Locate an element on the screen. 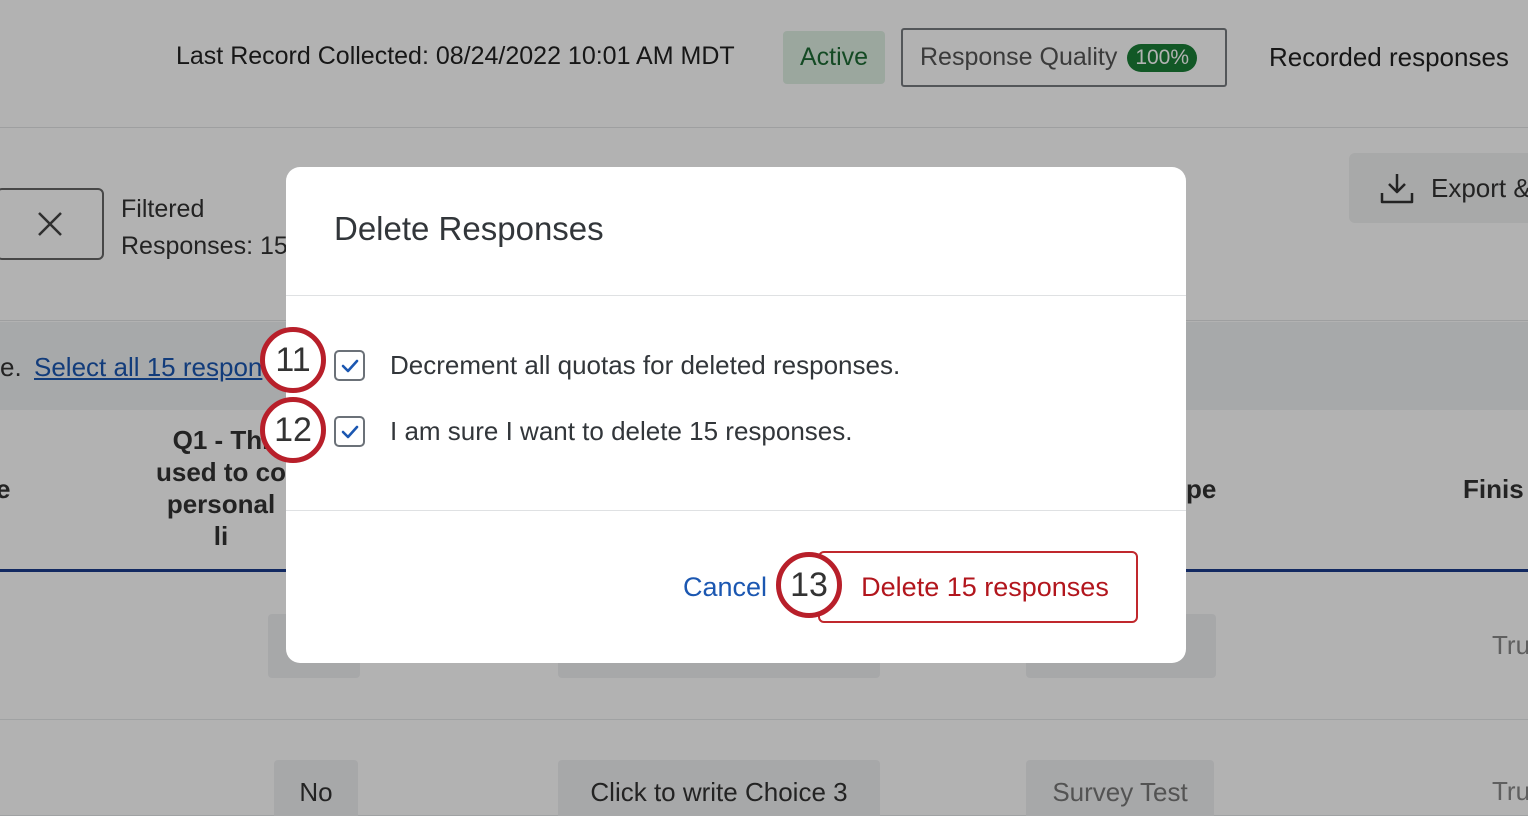 The width and height of the screenshot is (1528, 816). step-marker-13: 13 is located at coordinates (809, 585).